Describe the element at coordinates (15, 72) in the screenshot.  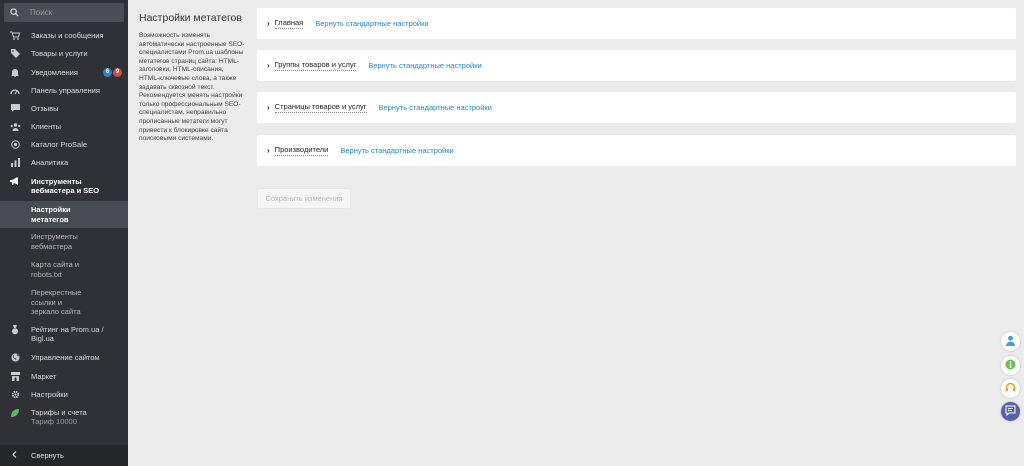
I see `bell-icon` at that location.